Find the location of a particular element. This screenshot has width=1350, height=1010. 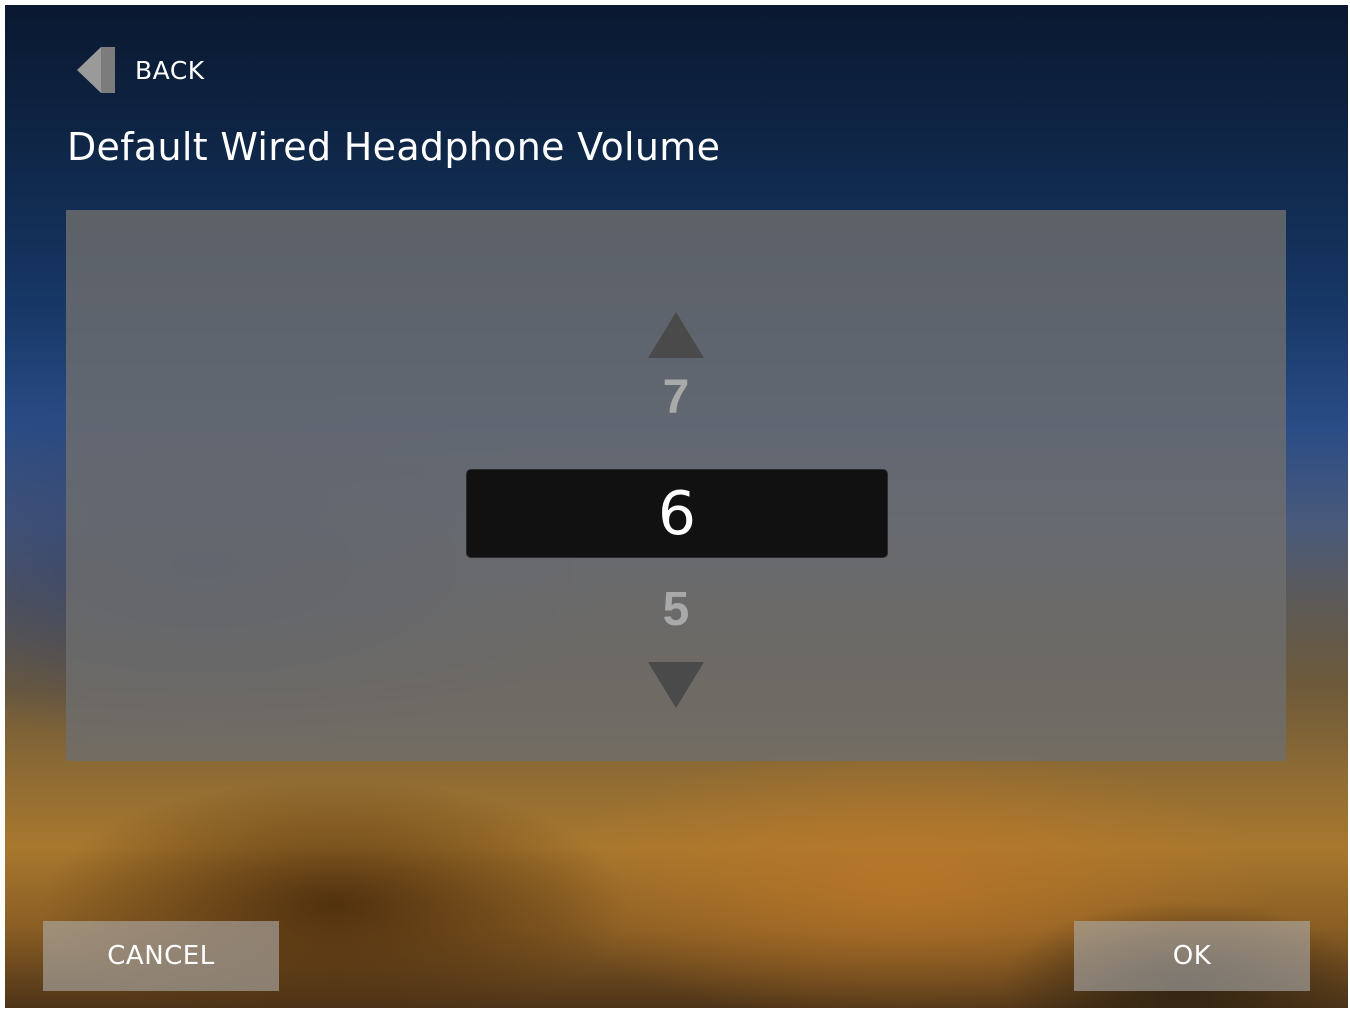

picker-selected-value: 6 is located at coordinates (677, 513).